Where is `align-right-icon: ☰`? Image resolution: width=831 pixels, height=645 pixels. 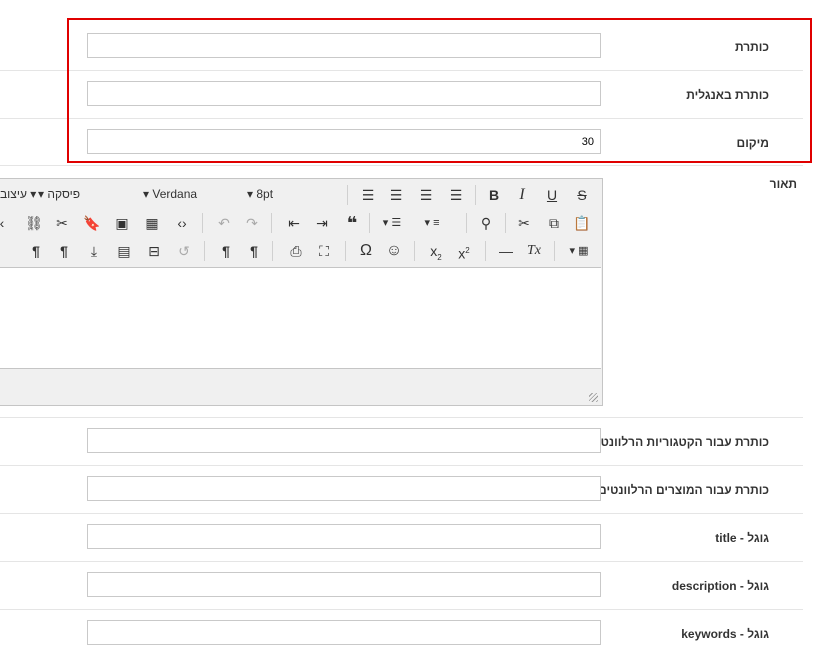
align-right-icon: ☰ is located at coordinates (426, 195).